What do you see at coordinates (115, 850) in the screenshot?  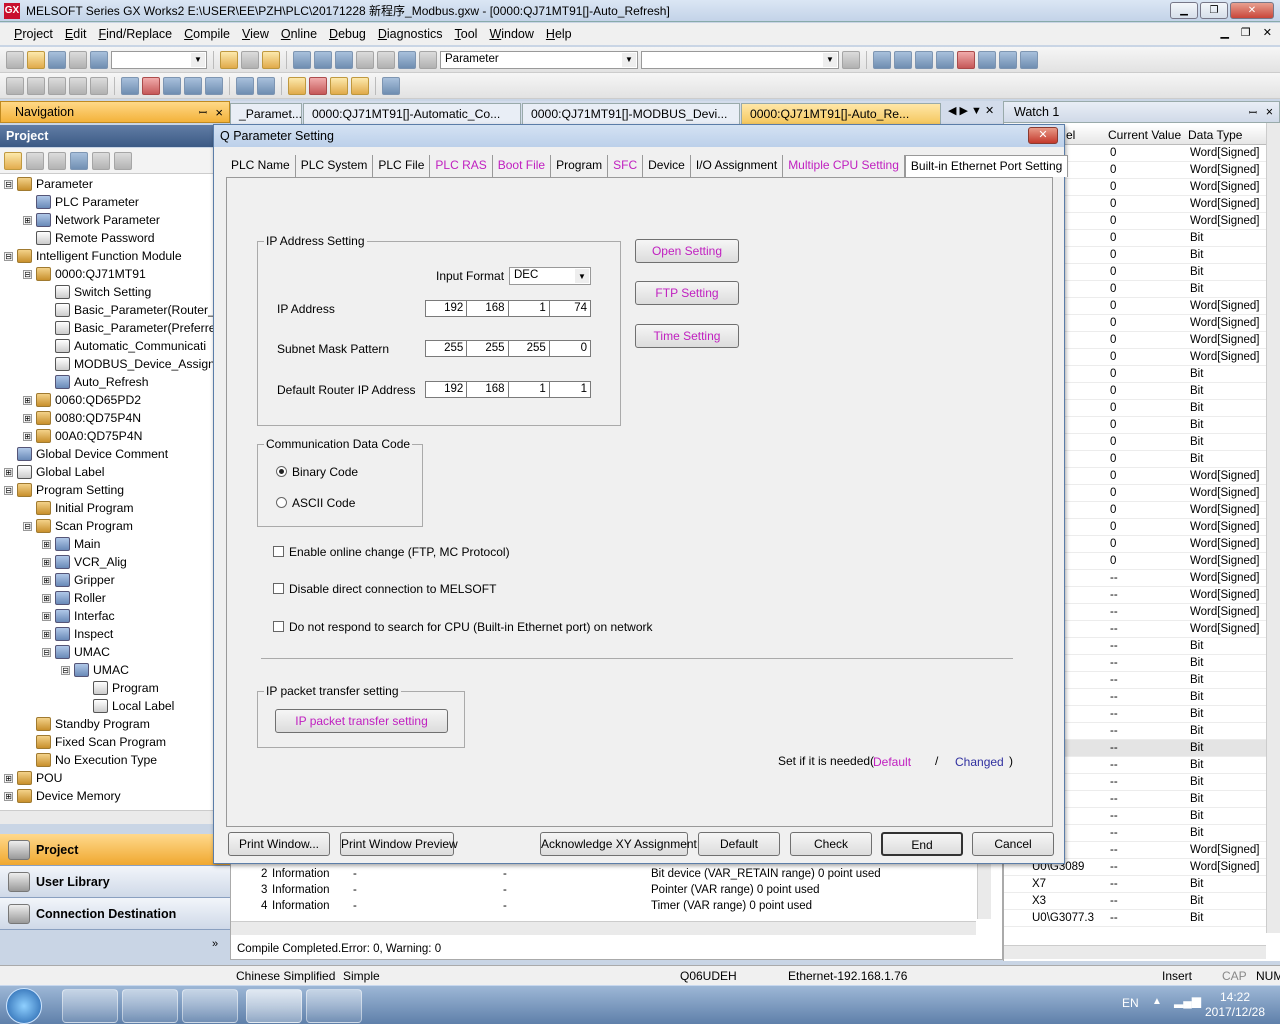 I see `nav-button-project: Project` at bounding box center [115, 850].